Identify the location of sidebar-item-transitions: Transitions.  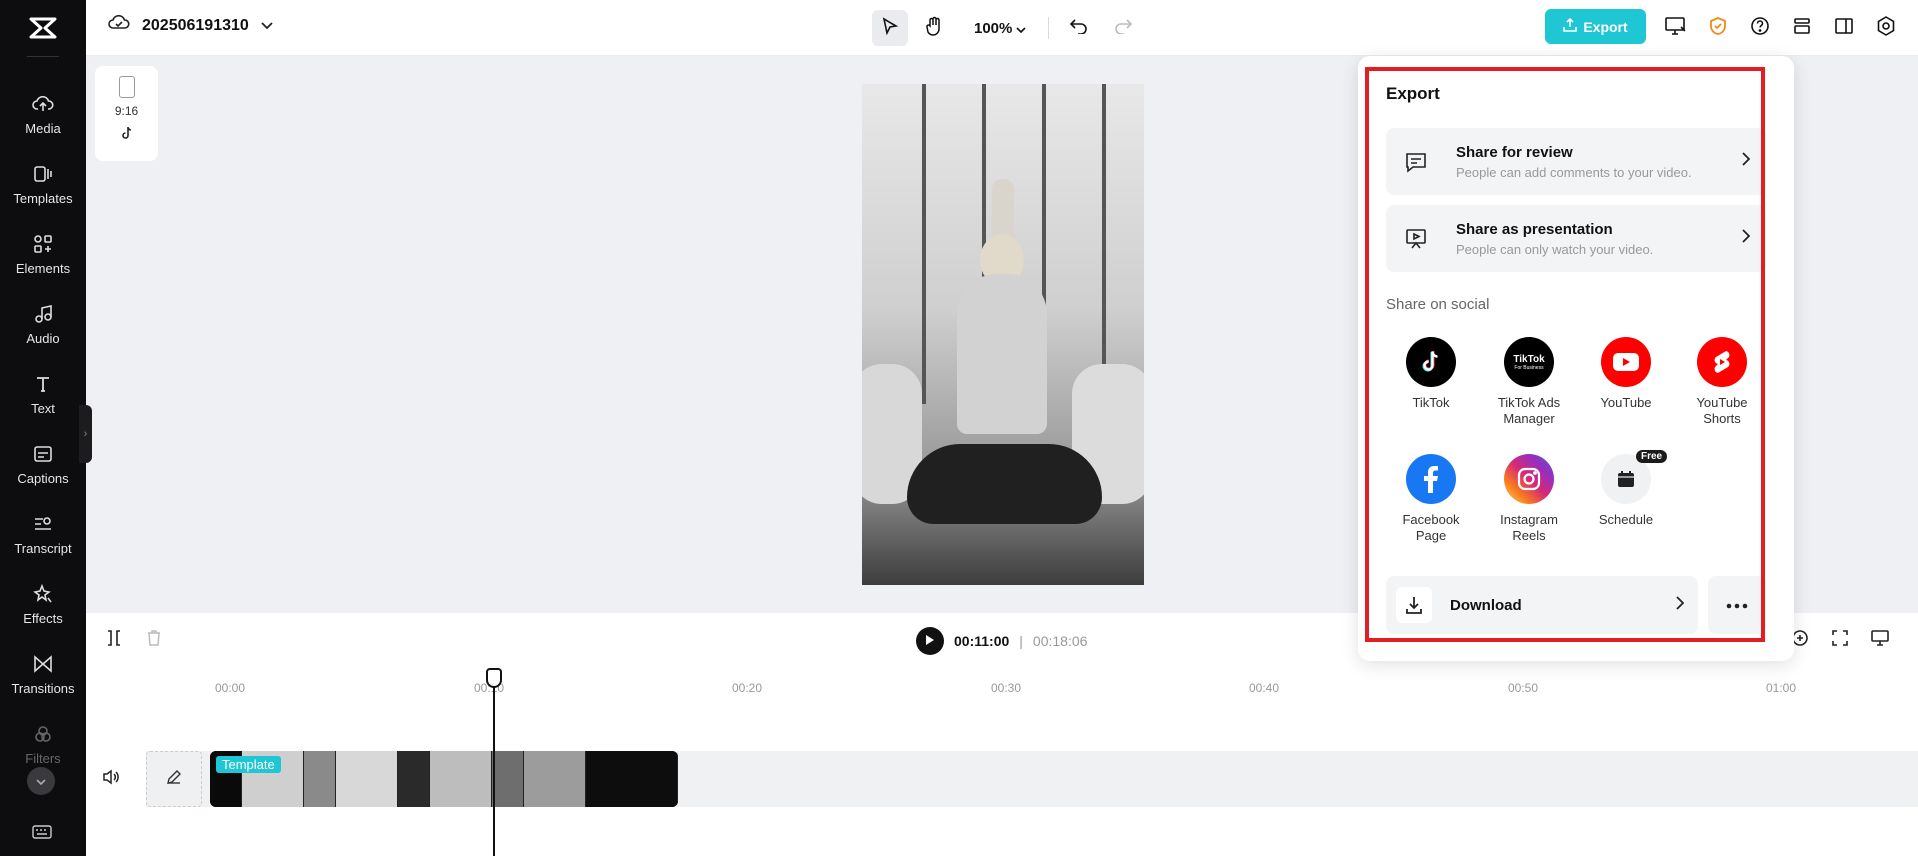
(43, 676).